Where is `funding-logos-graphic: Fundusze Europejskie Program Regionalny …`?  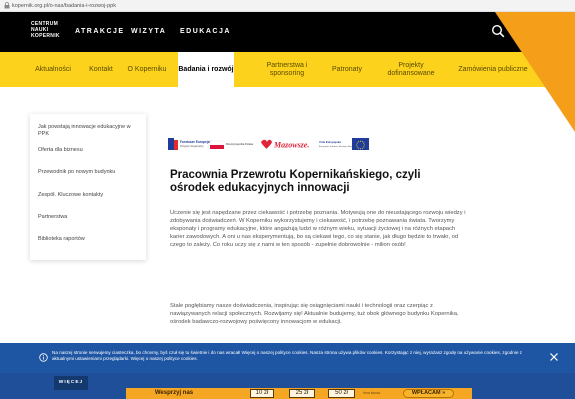 funding-logos-graphic: Fundusze Europejskie Program Regionalny … is located at coordinates (265, 144).